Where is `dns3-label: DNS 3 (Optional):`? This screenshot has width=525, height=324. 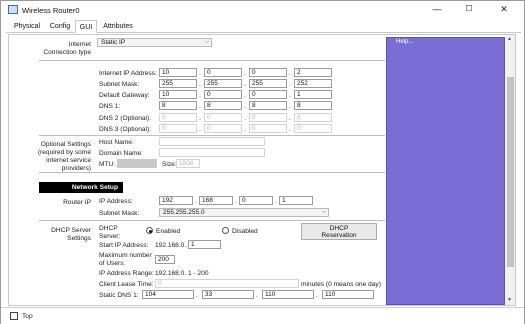 dns3-label: DNS 3 (Optional): is located at coordinates (125, 129).